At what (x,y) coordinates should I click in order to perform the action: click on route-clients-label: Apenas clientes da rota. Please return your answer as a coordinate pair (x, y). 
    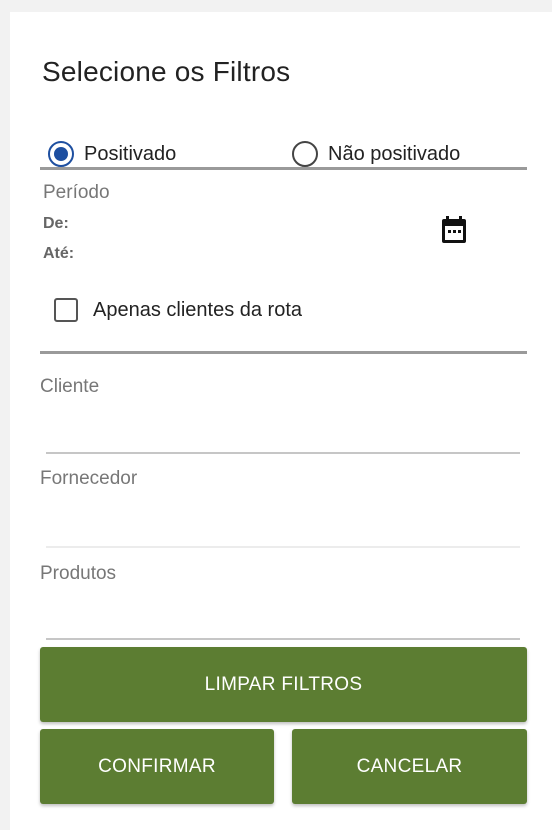
    Looking at the image, I should click on (198, 309).